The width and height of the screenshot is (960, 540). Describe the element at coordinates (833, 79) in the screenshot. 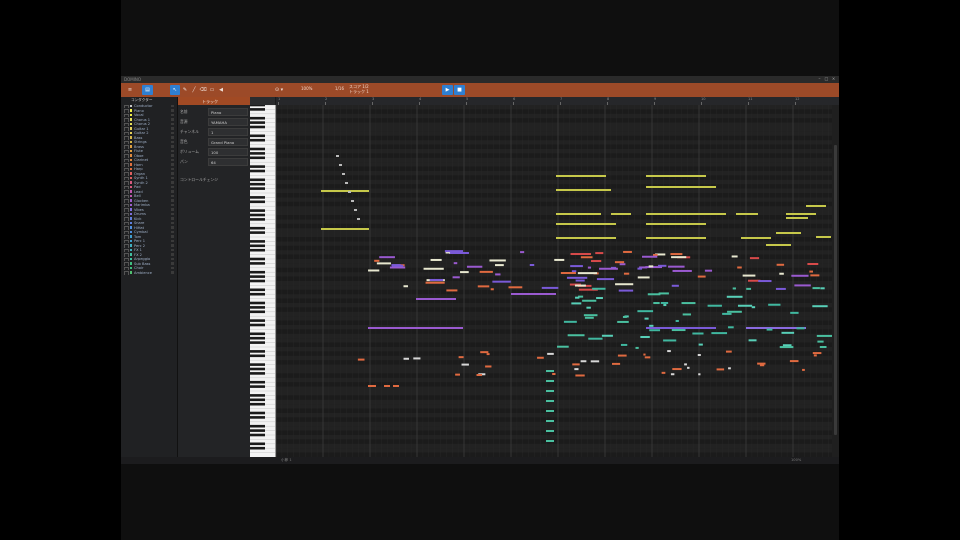

I see `close-icon: ×` at that location.